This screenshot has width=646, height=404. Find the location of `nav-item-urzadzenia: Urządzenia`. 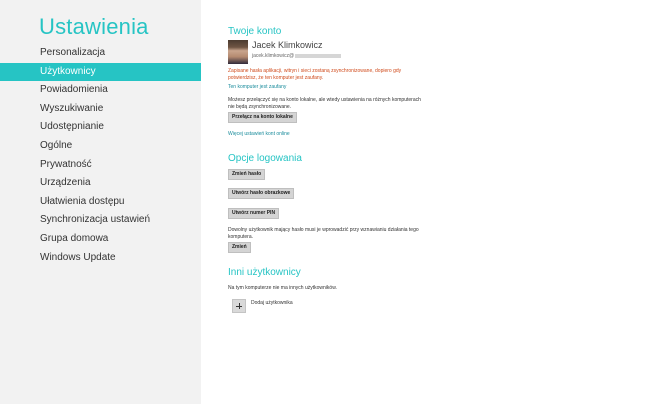

nav-item-urzadzenia: Urządzenia is located at coordinates (100, 183).